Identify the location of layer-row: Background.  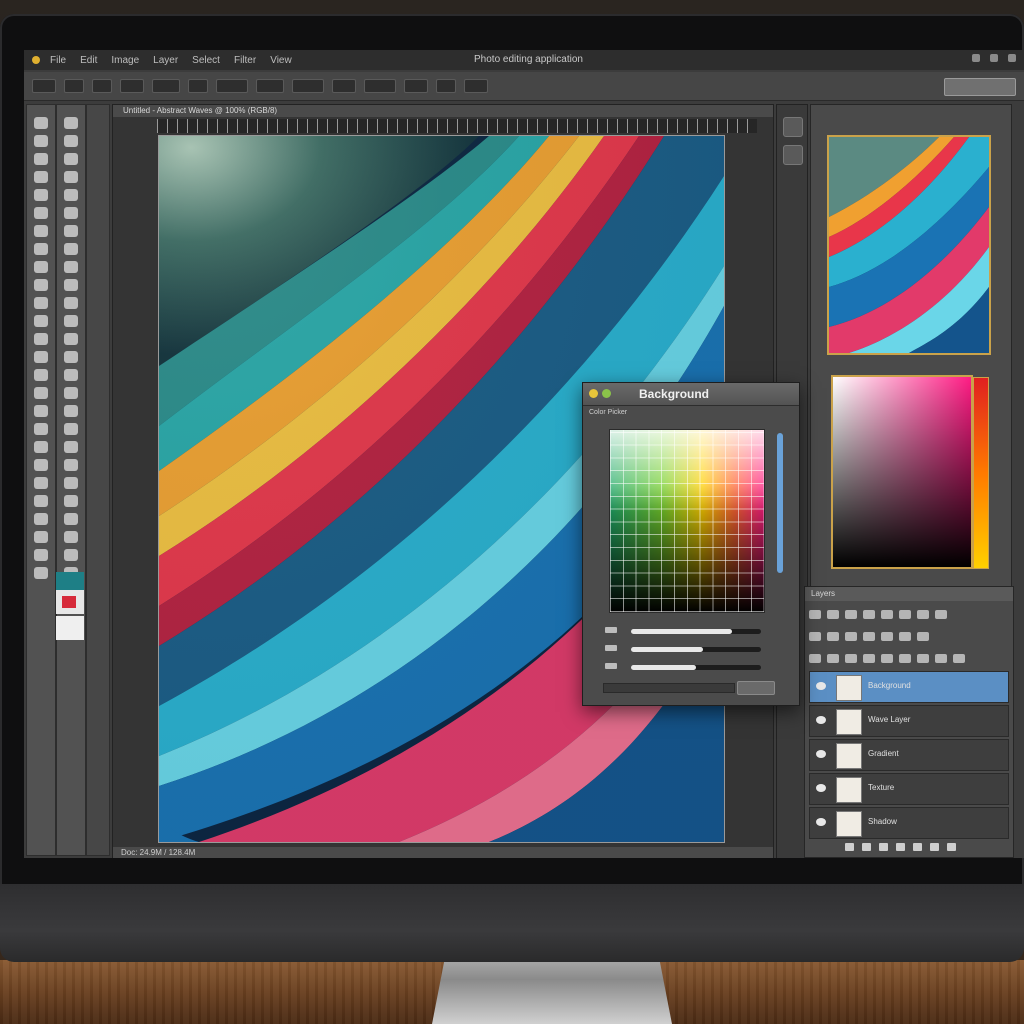
(909, 687).